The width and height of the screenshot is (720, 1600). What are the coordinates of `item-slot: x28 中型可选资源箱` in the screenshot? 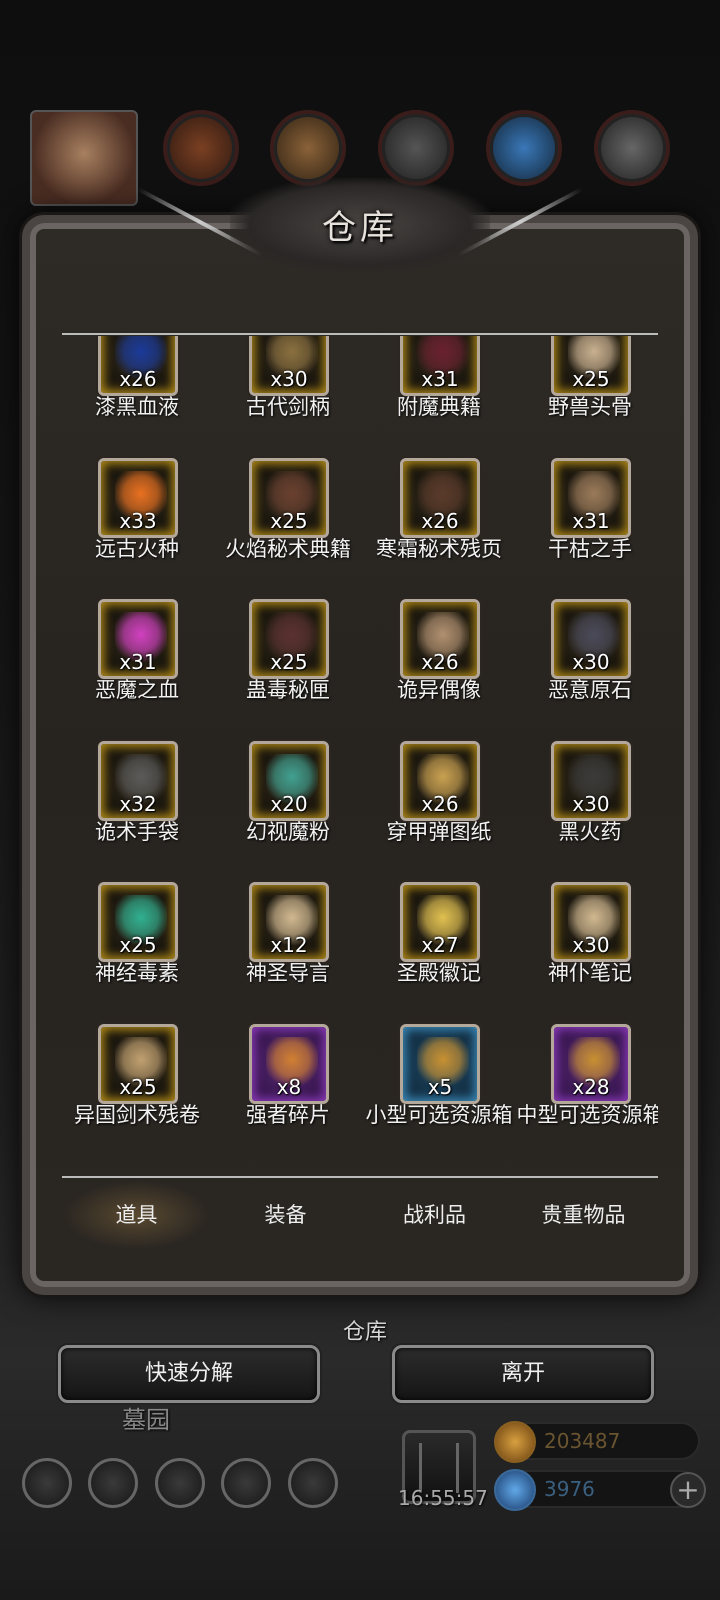 It's located at (586, 1088).